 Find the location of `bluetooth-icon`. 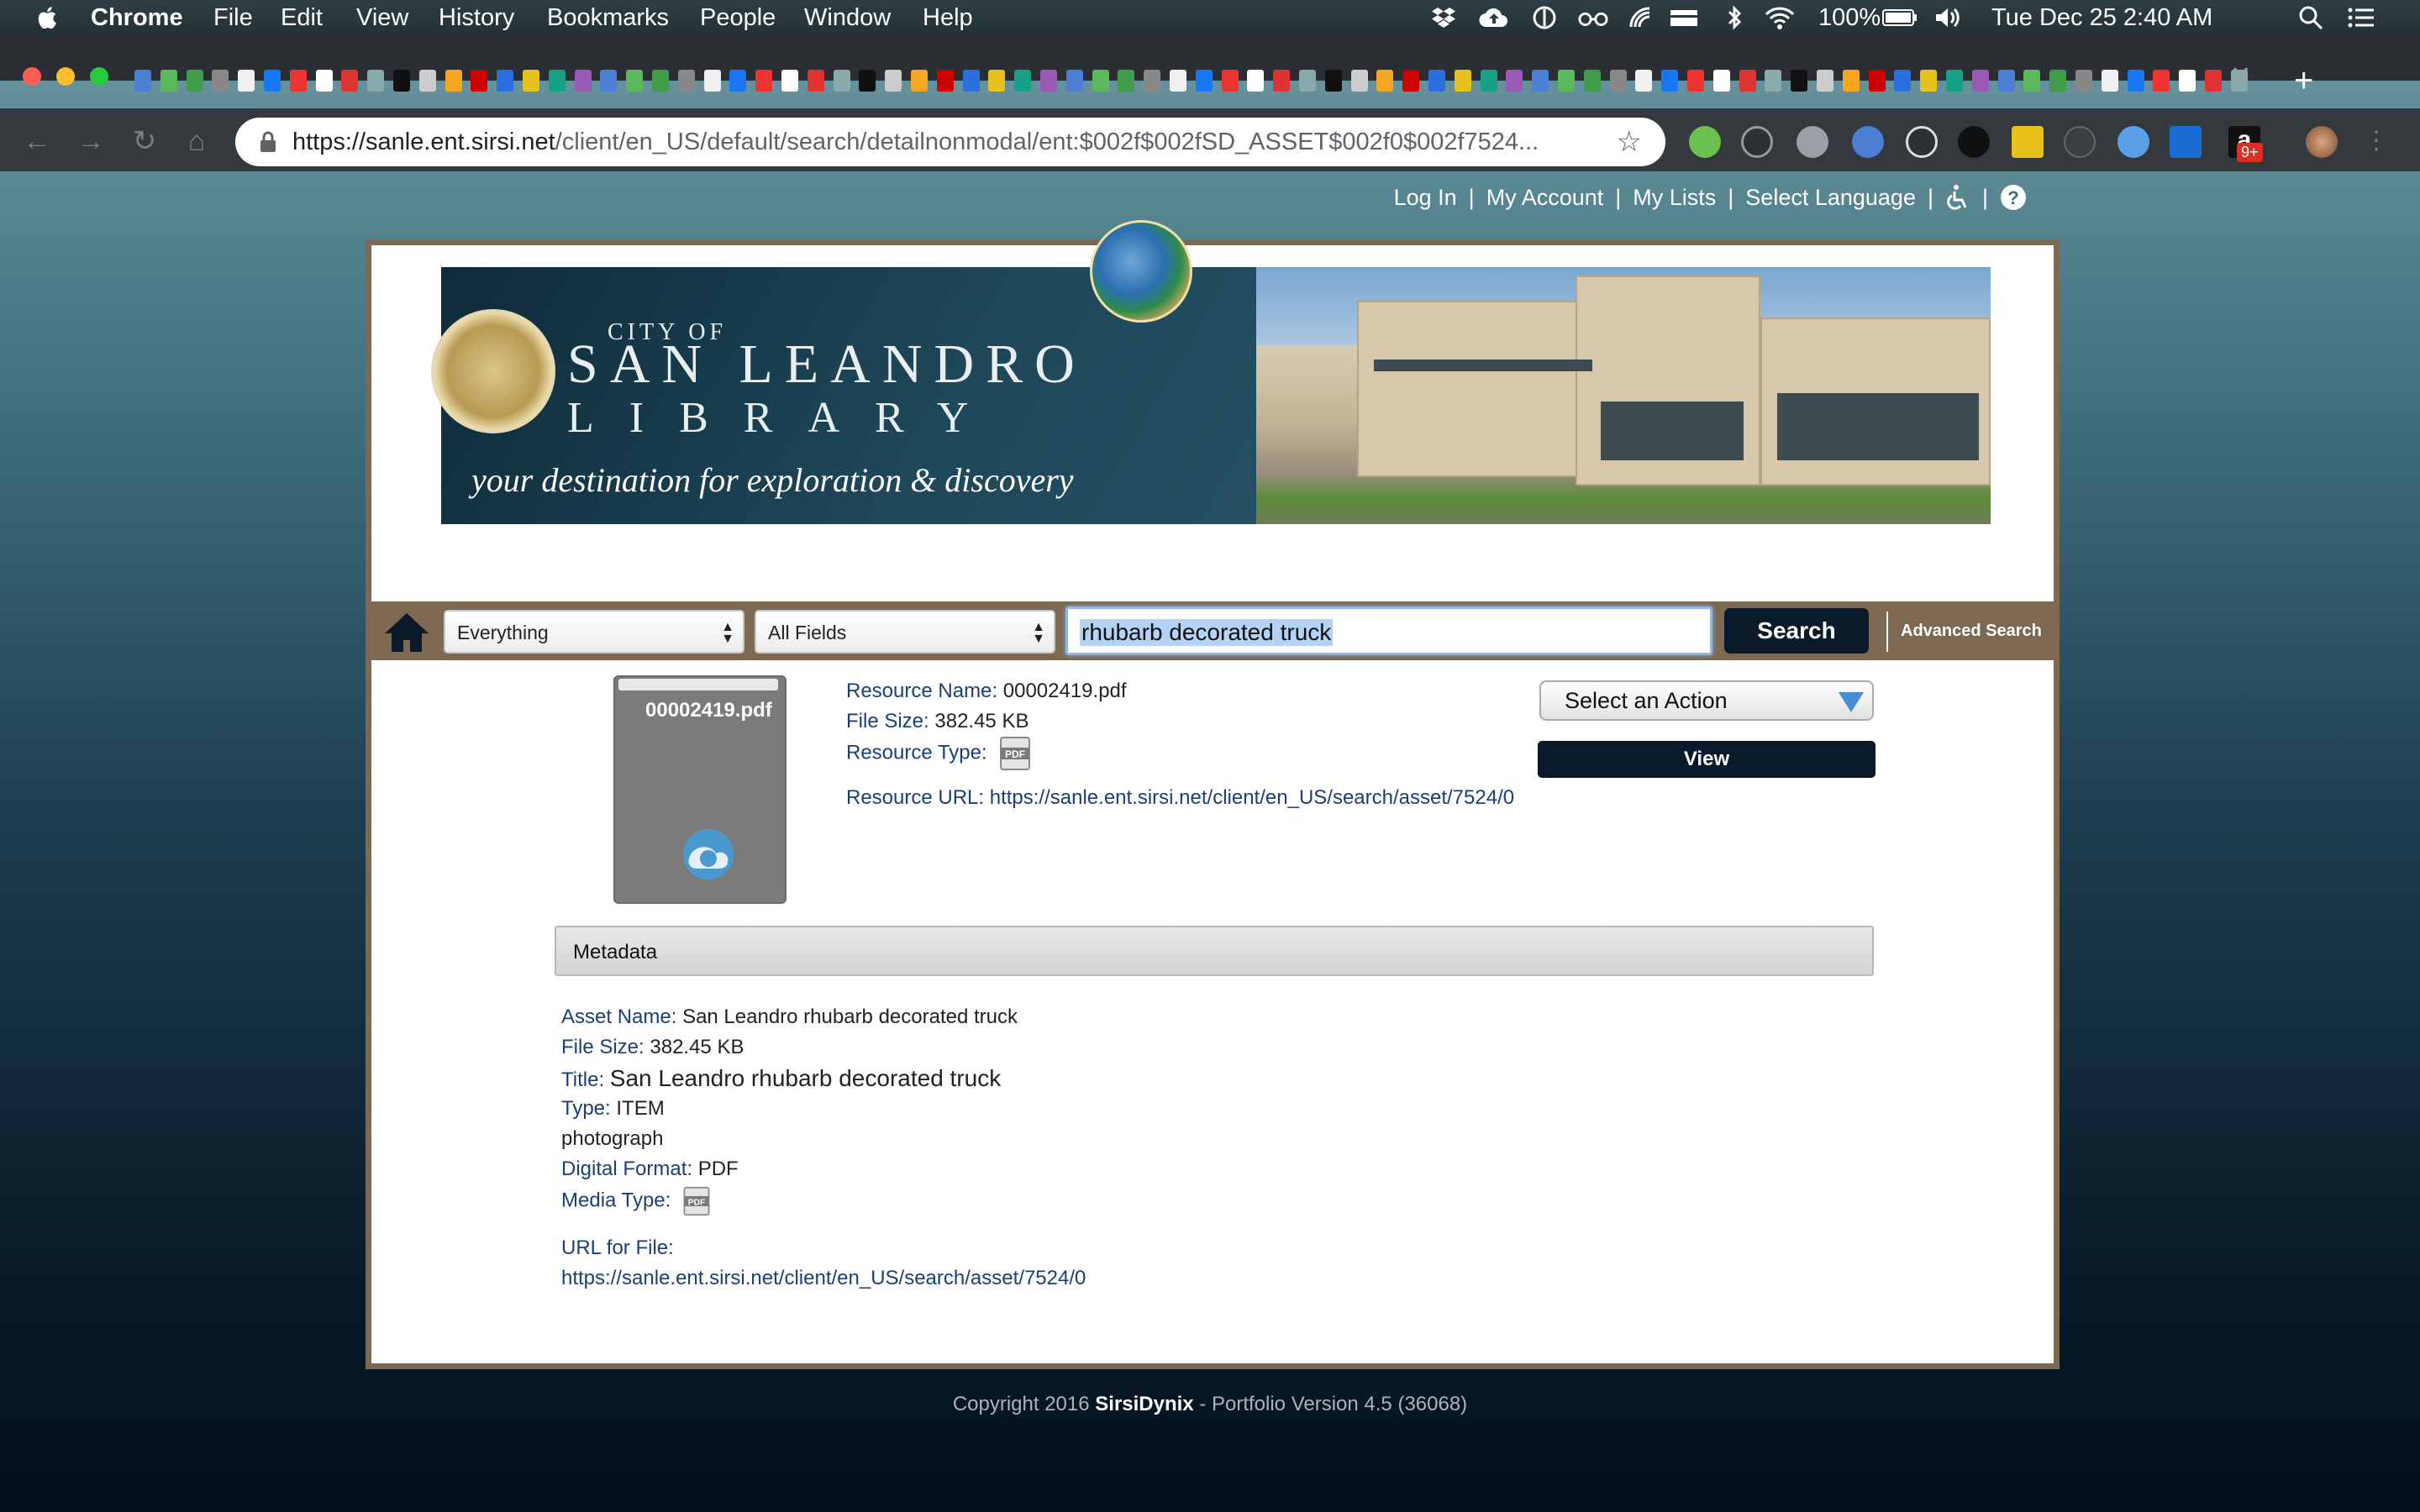

bluetooth-icon is located at coordinates (1734, 17).